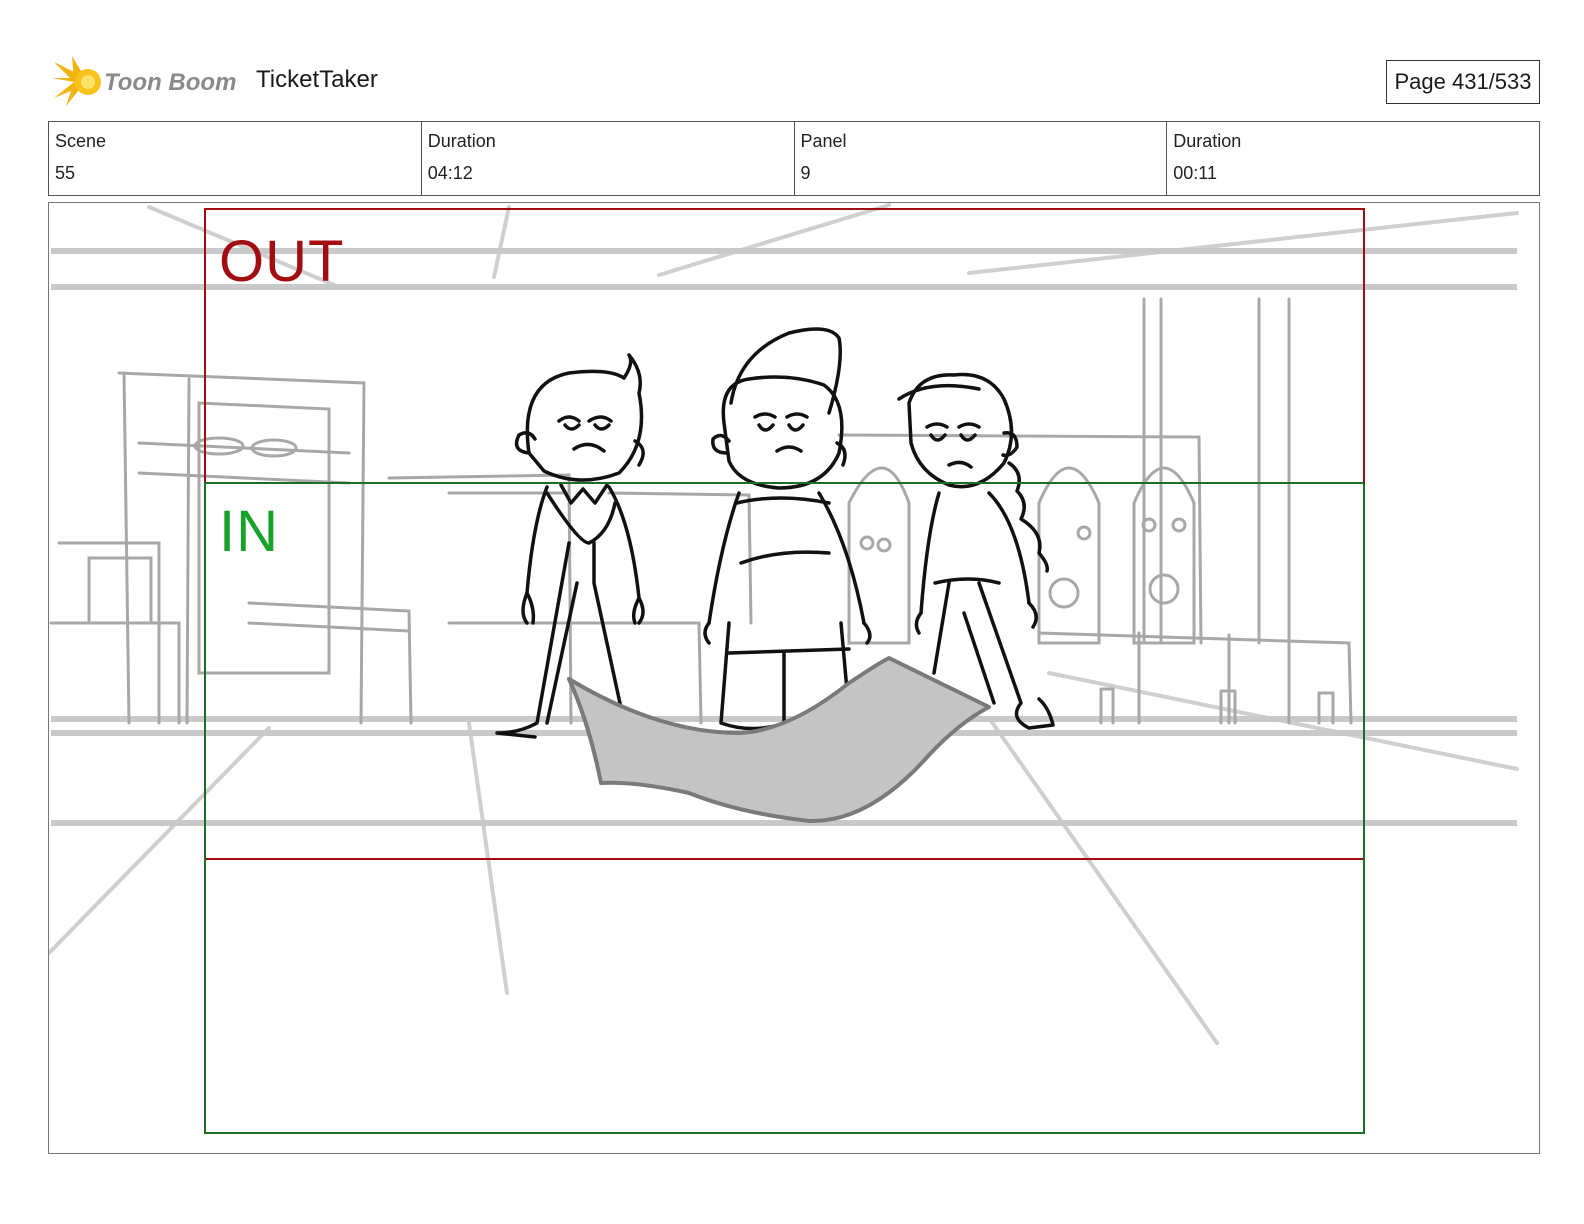 The image size is (1584, 1224). I want to click on scene-label: Scene, so click(81, 141).